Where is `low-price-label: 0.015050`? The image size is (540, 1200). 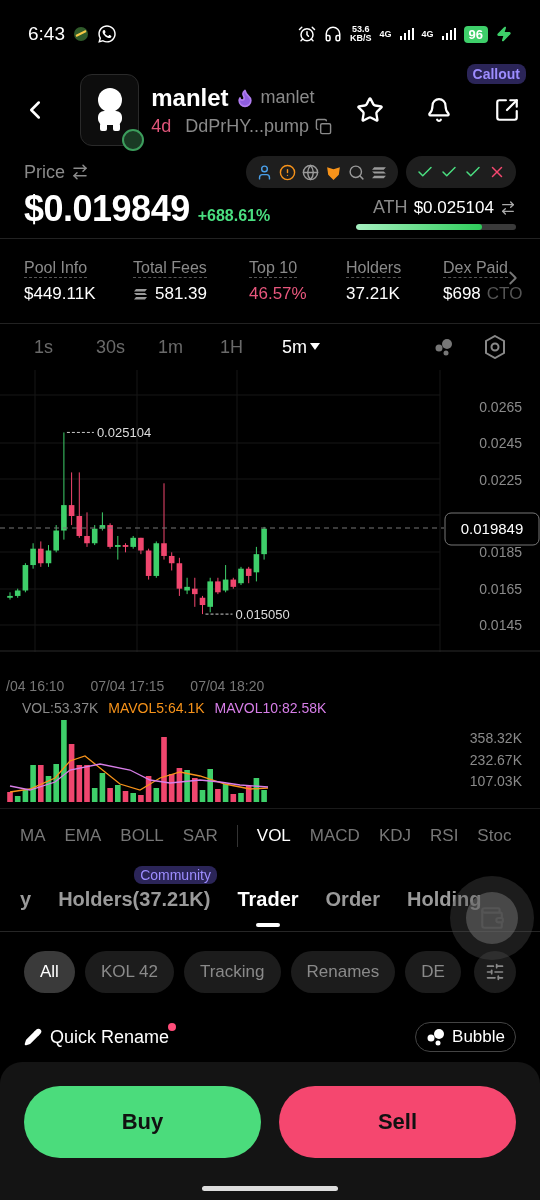 low-price-label: 0.015050 is located at coordinates (262, 615).